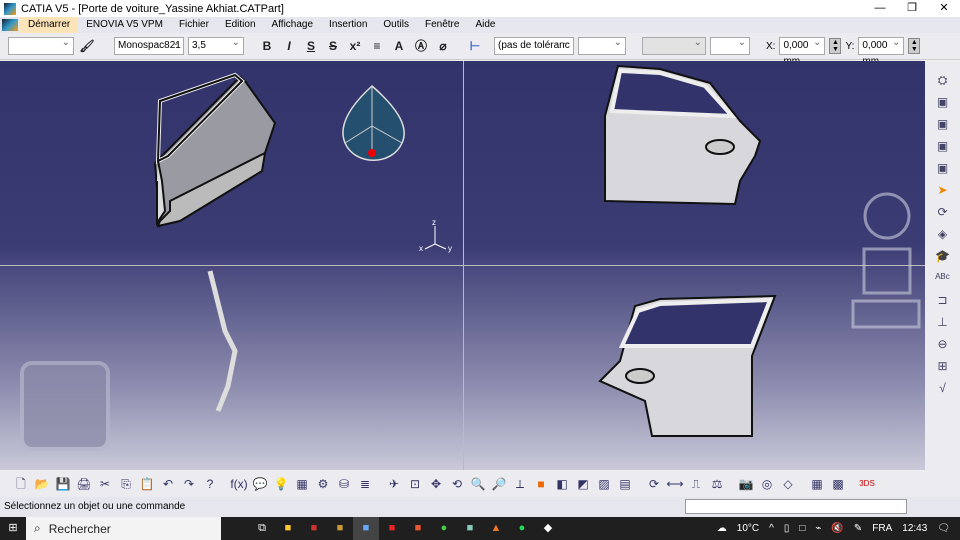 The height and width of the screenshot is (540, 960). I want to click on menu-affichage: Affichage, so click(293, 25).